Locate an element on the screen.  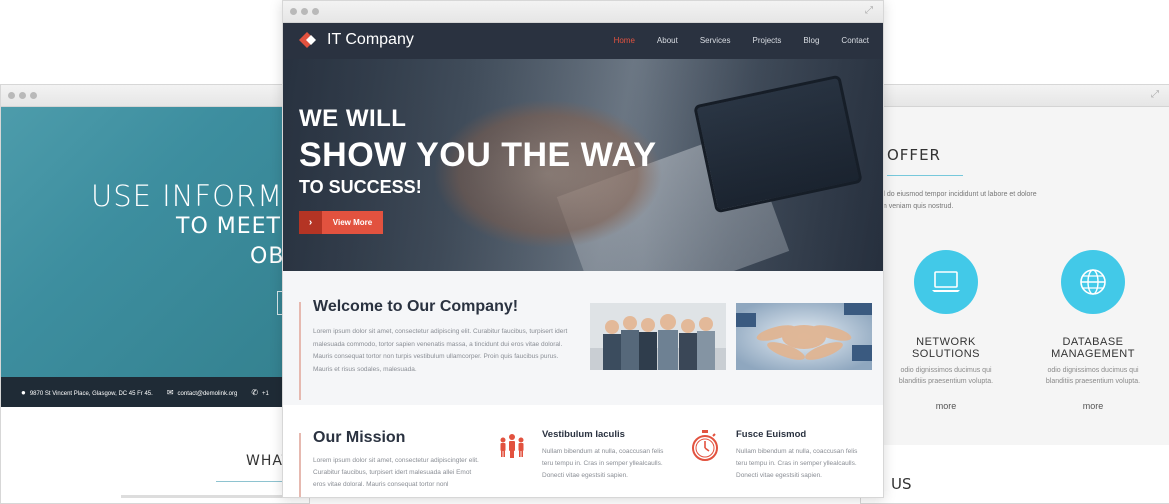
team-photo is located at coordinates (658, 336).